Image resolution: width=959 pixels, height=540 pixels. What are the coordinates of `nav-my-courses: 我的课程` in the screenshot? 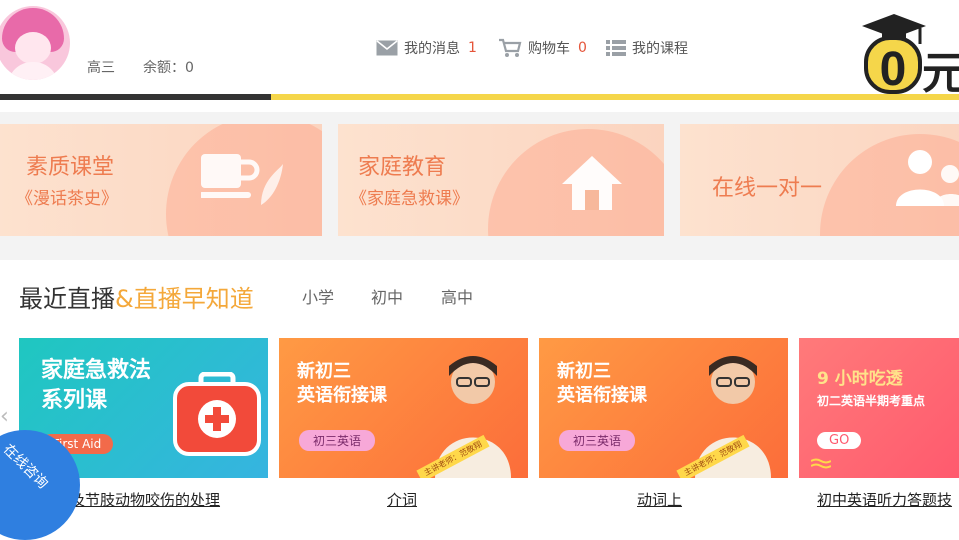 It's located at (647, 48).